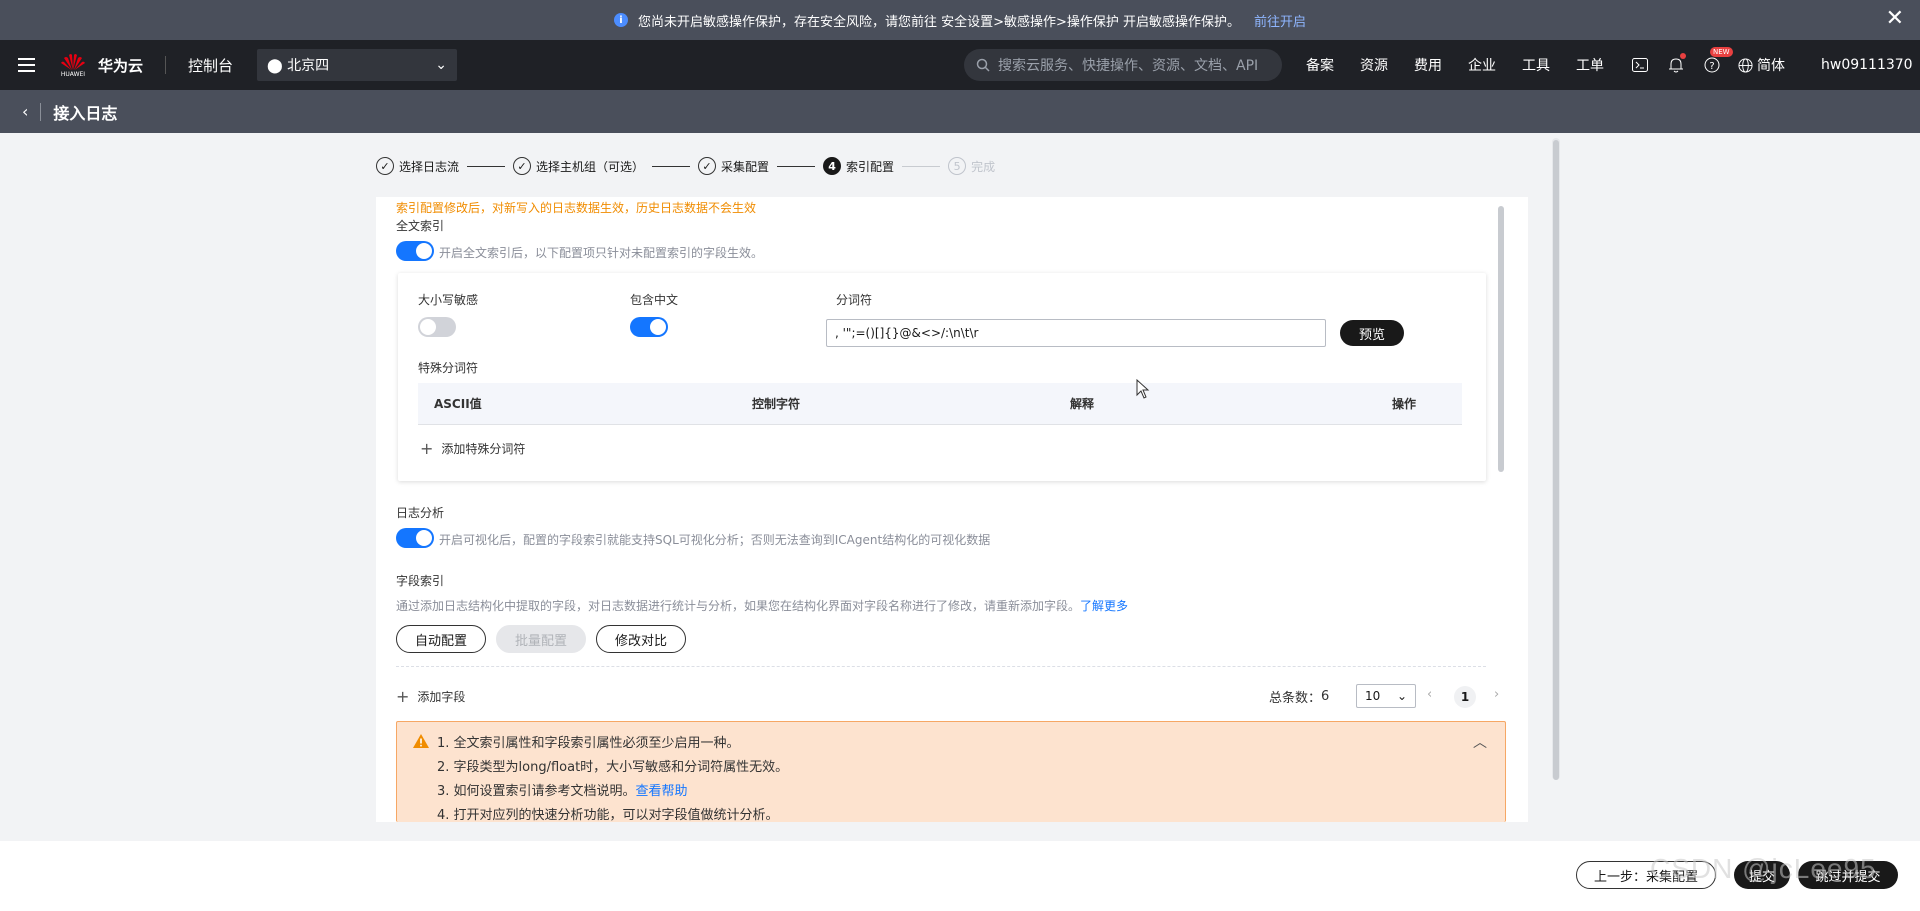 The height and width of the screenshot is (911, 1920). I want to click on page-size-select: 10 ⌄, so click(1386, 696).